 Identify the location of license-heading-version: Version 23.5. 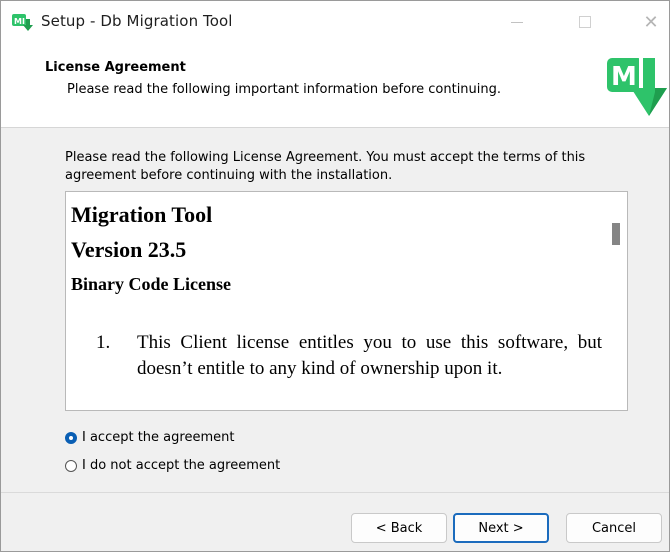
(129, 249).